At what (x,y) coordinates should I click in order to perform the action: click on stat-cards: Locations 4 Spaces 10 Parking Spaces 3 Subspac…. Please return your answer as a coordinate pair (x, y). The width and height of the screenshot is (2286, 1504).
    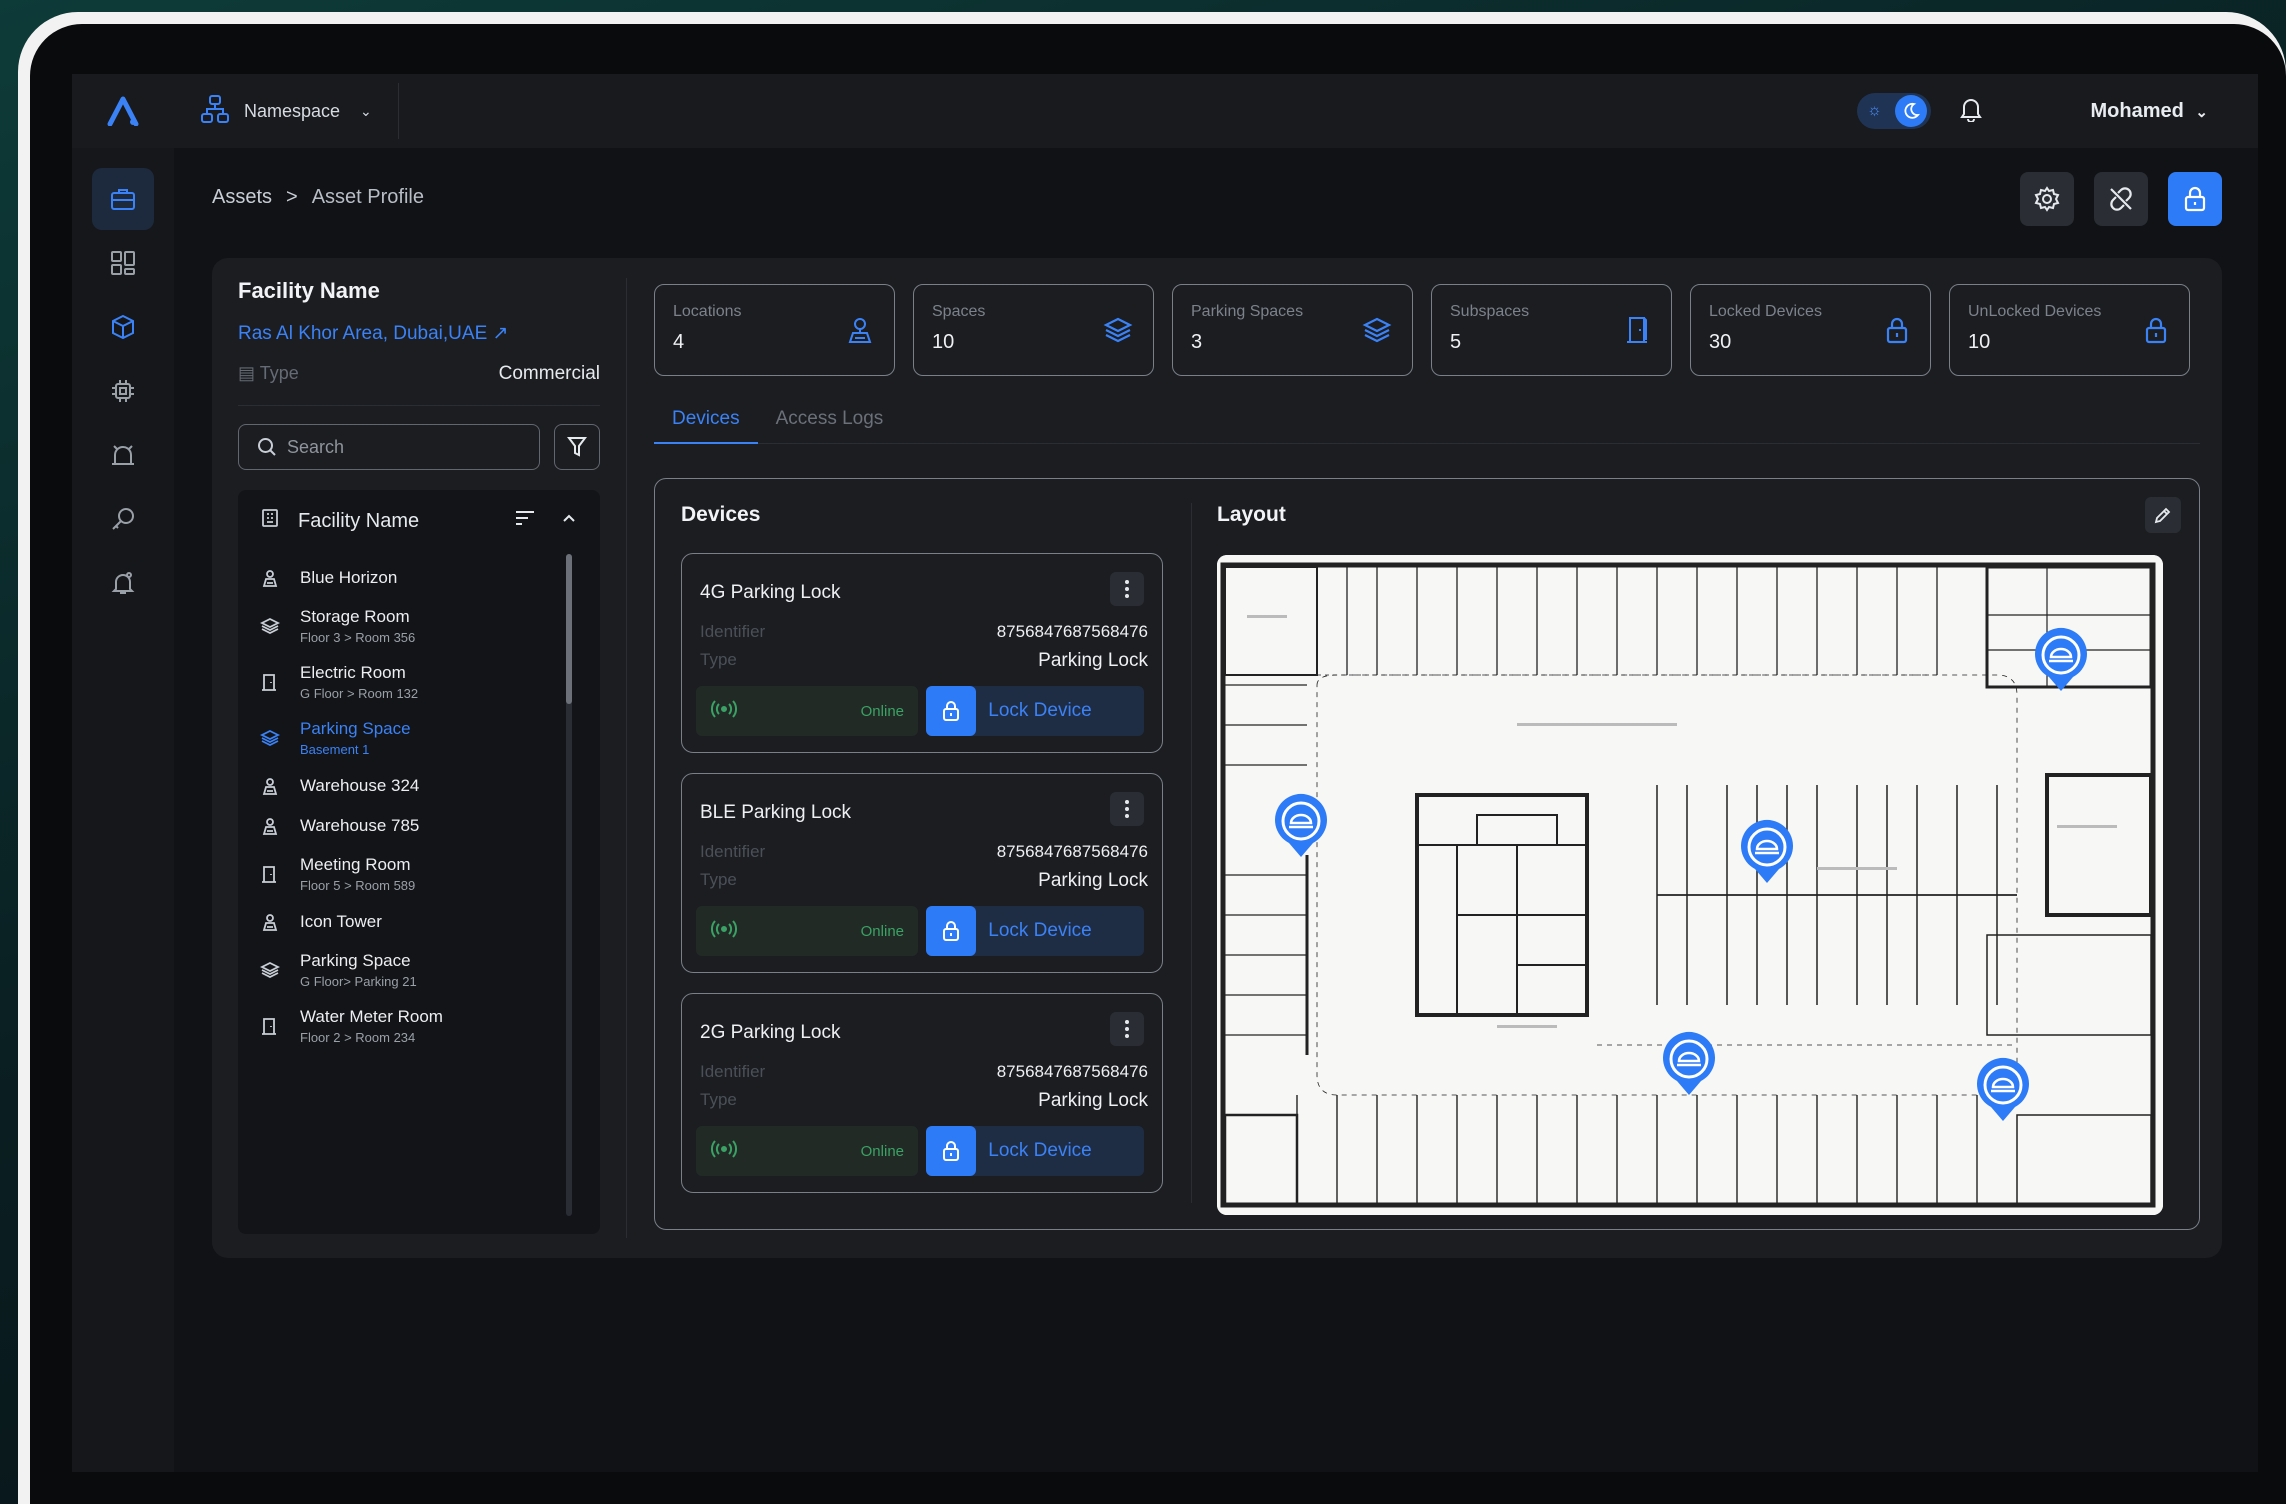
    Looking at the image, I should click on (1422, 330).